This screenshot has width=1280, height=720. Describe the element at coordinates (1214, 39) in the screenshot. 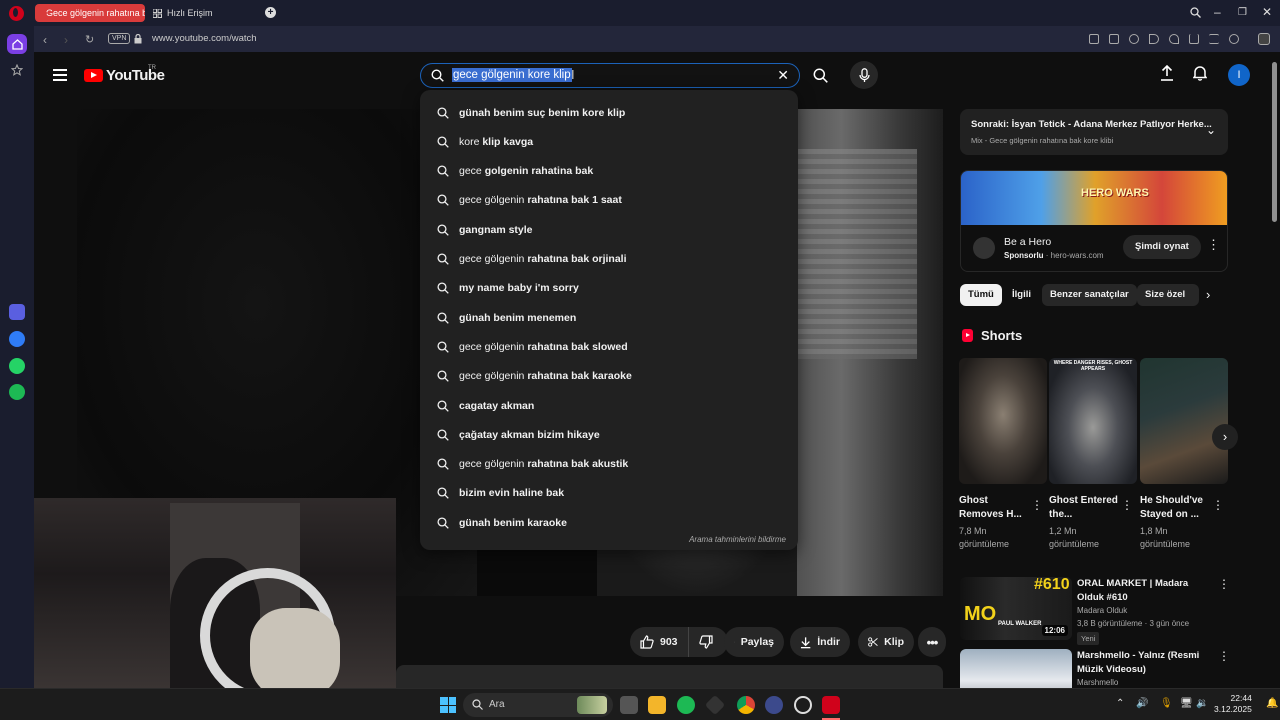

I see `menu-icon` at that location.